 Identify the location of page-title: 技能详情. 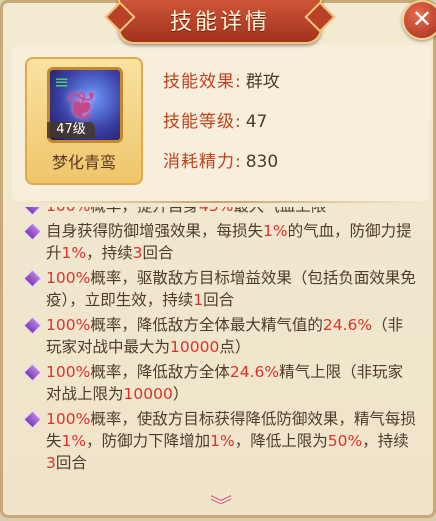
(219, 22).